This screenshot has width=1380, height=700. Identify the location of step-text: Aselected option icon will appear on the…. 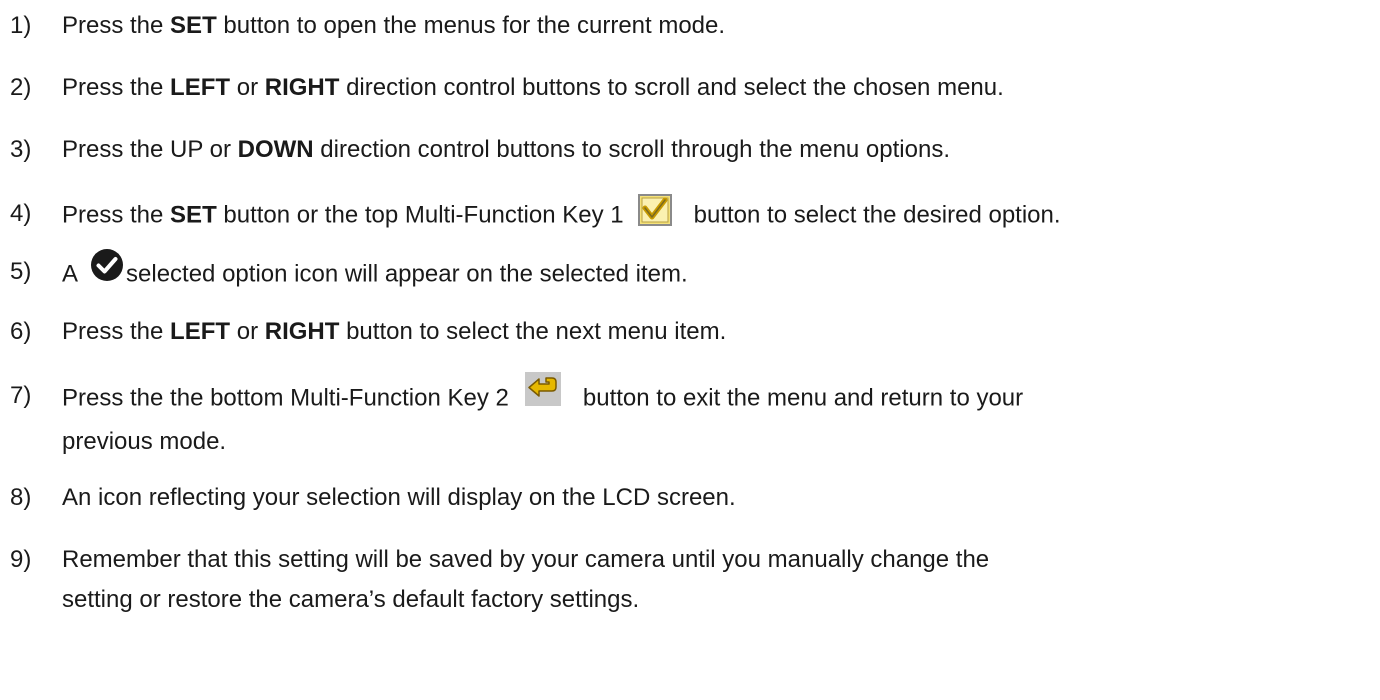
(375, 270).